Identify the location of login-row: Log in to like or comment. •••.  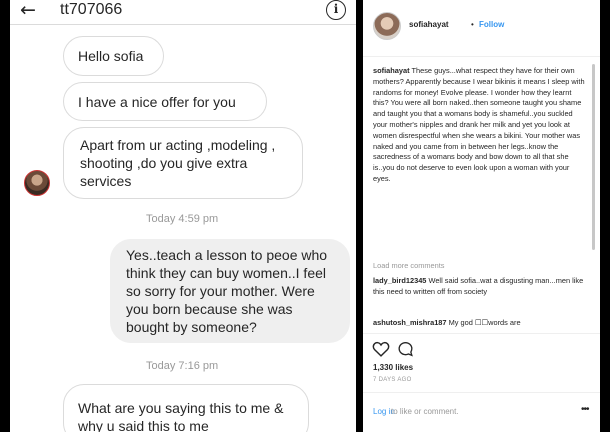
(481, 412).